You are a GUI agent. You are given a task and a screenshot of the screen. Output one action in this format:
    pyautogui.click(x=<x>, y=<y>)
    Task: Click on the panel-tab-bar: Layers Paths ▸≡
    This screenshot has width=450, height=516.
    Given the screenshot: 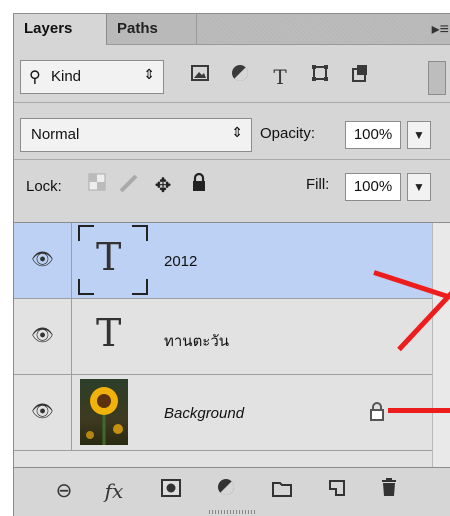 What is the action you would take?
    pyautogui.click(x=232, y=29)
    